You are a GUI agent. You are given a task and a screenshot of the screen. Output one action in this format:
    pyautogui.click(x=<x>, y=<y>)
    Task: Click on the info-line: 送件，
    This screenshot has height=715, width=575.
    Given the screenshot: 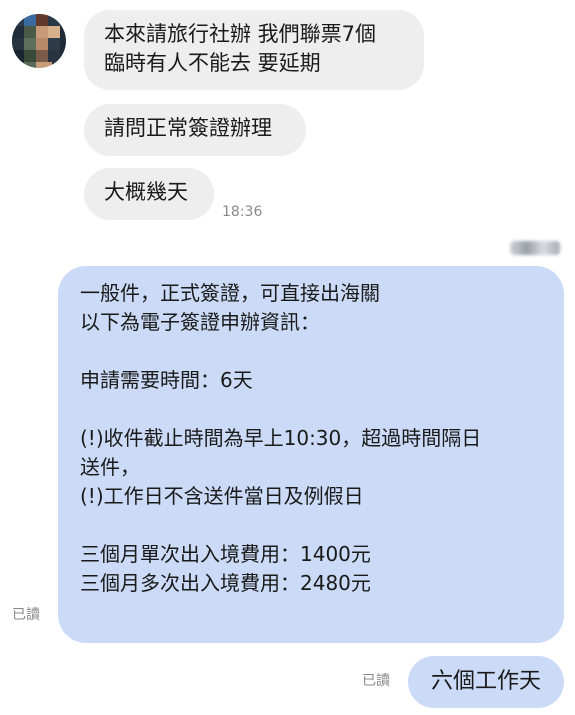 What is the action you would take?
    pyautogui.click(x=110, y=467)
    